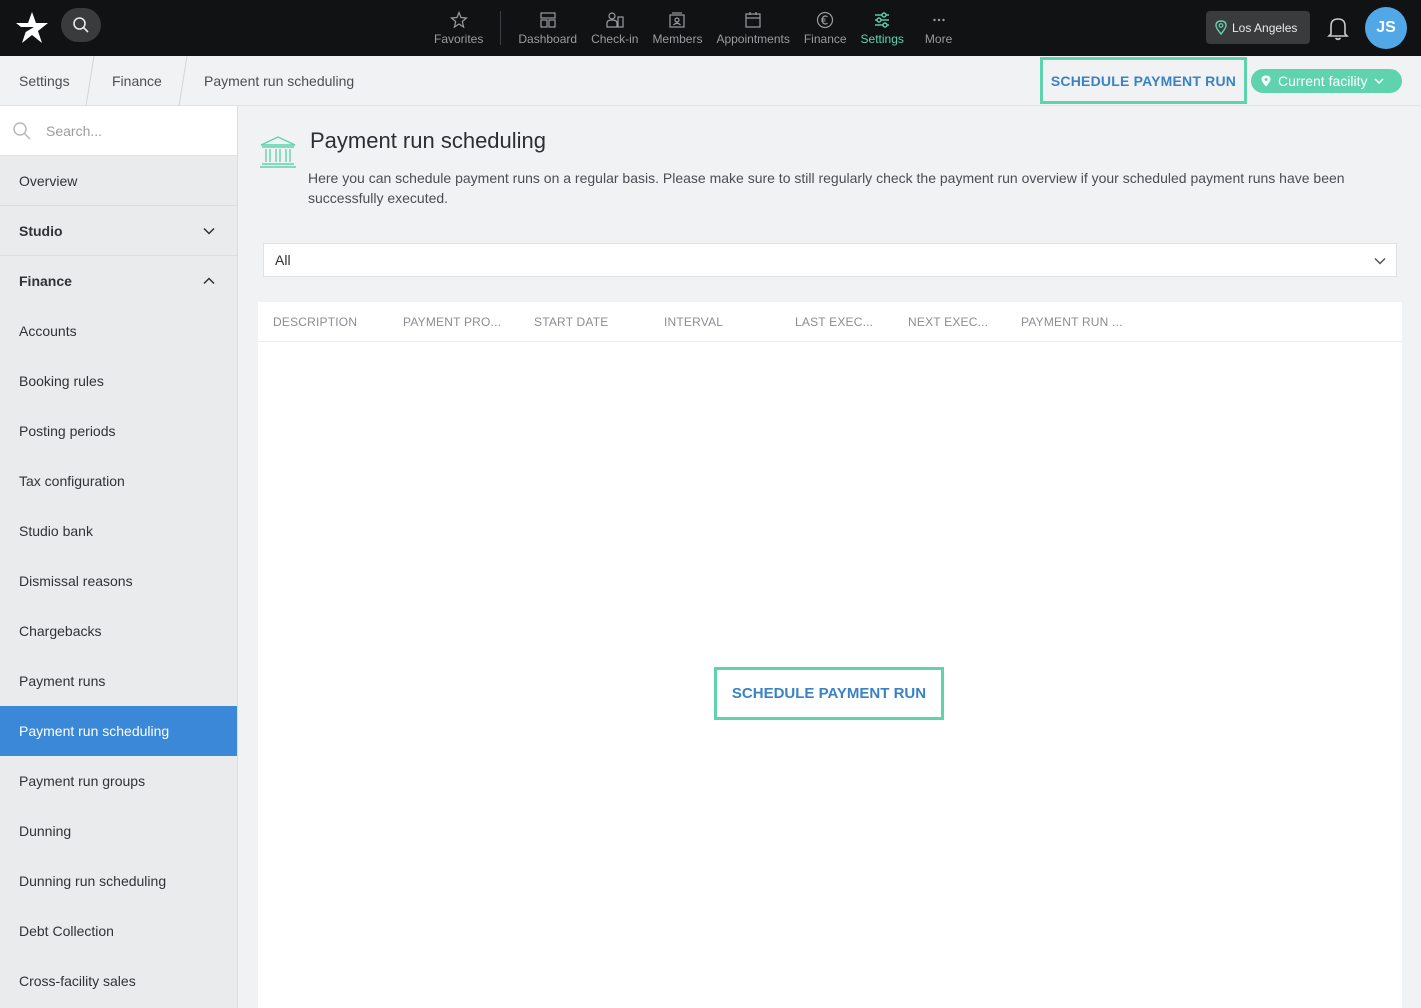 Image resolution: width=1421 pixels, height=1008 pixels. Describe the element at coordinates (1338, 28) in the screenshot. I see `notification-bell-icon` at that location.